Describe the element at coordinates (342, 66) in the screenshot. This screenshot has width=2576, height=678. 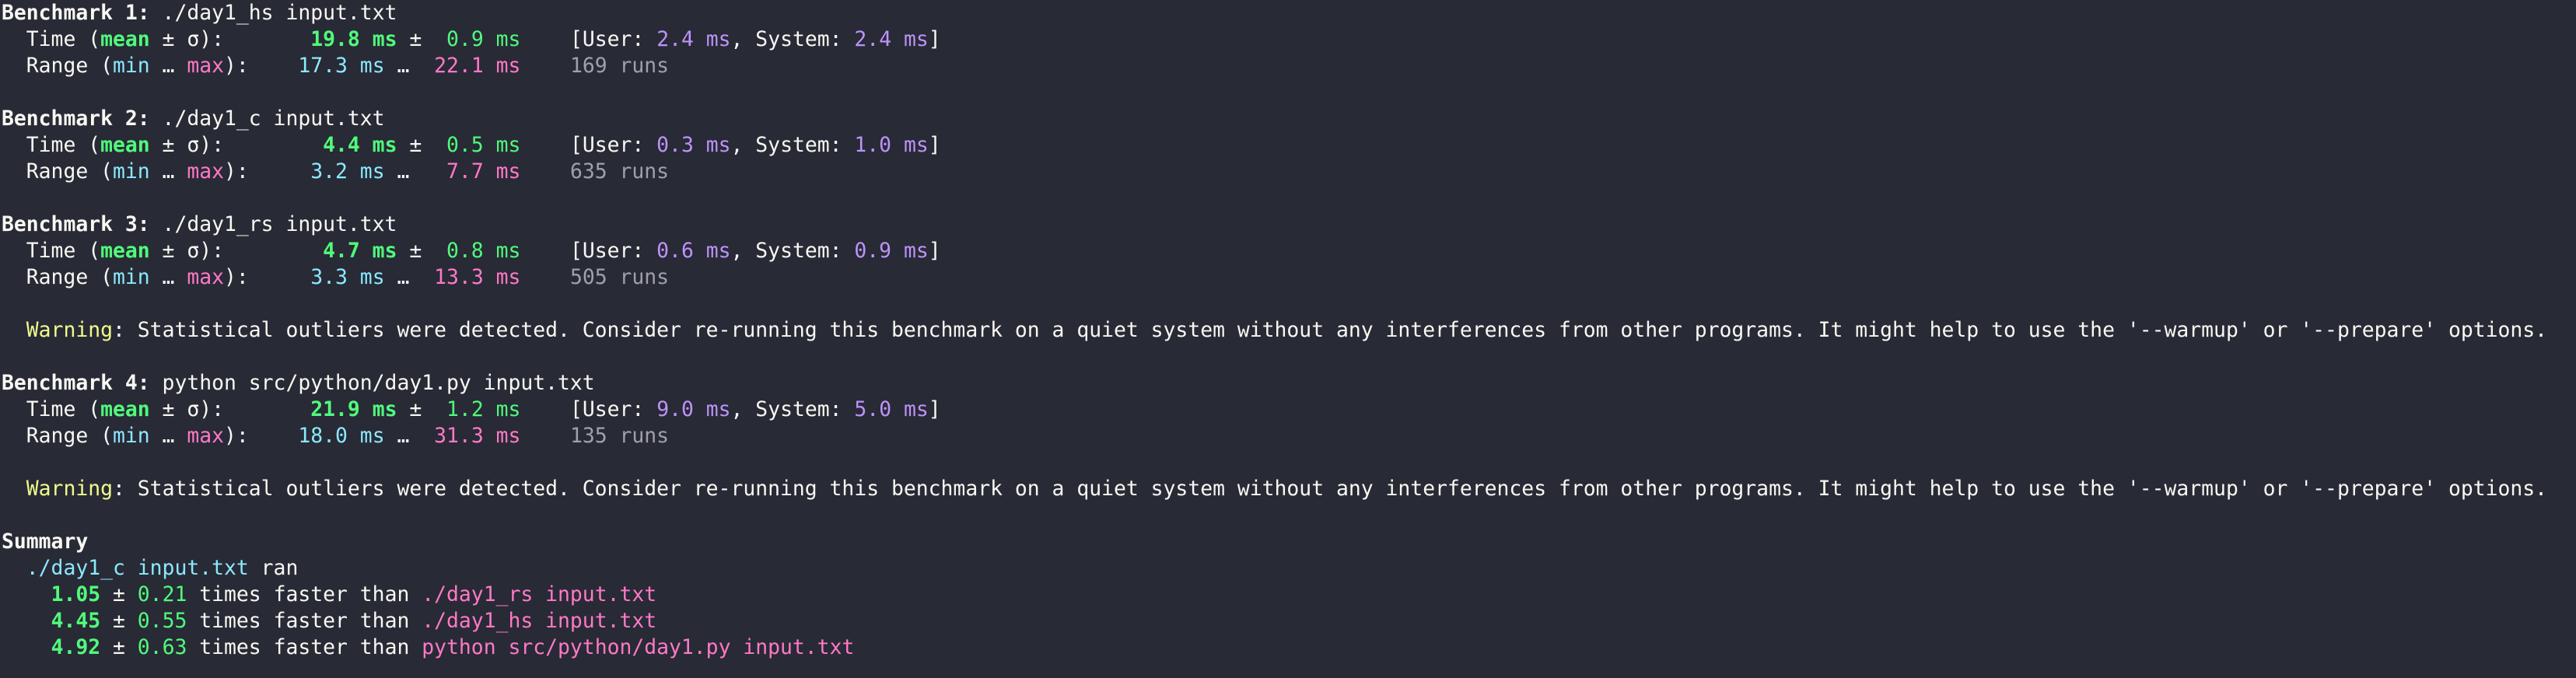
I see `min-value: 17.3 ms` at that location.